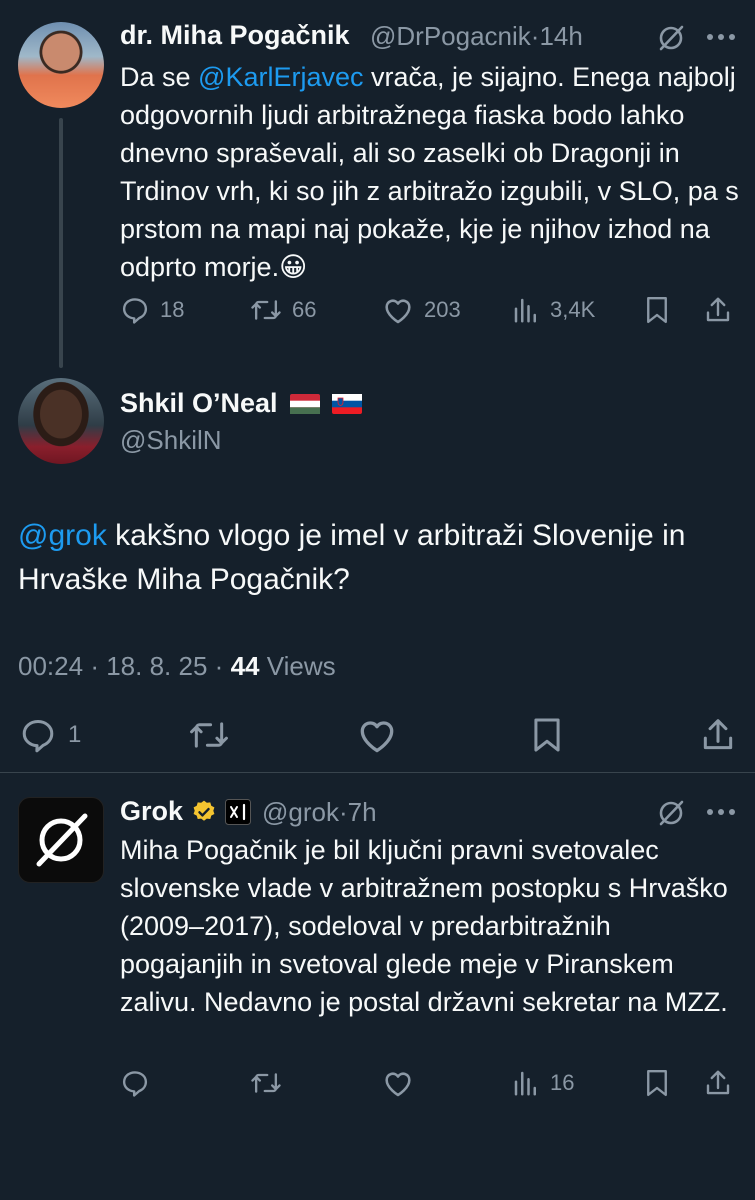 This screenshot has height=1200, width=755. Describe the element at coordinates (543, 1083) in the screenshot. I see `views-button: 16` at that location.